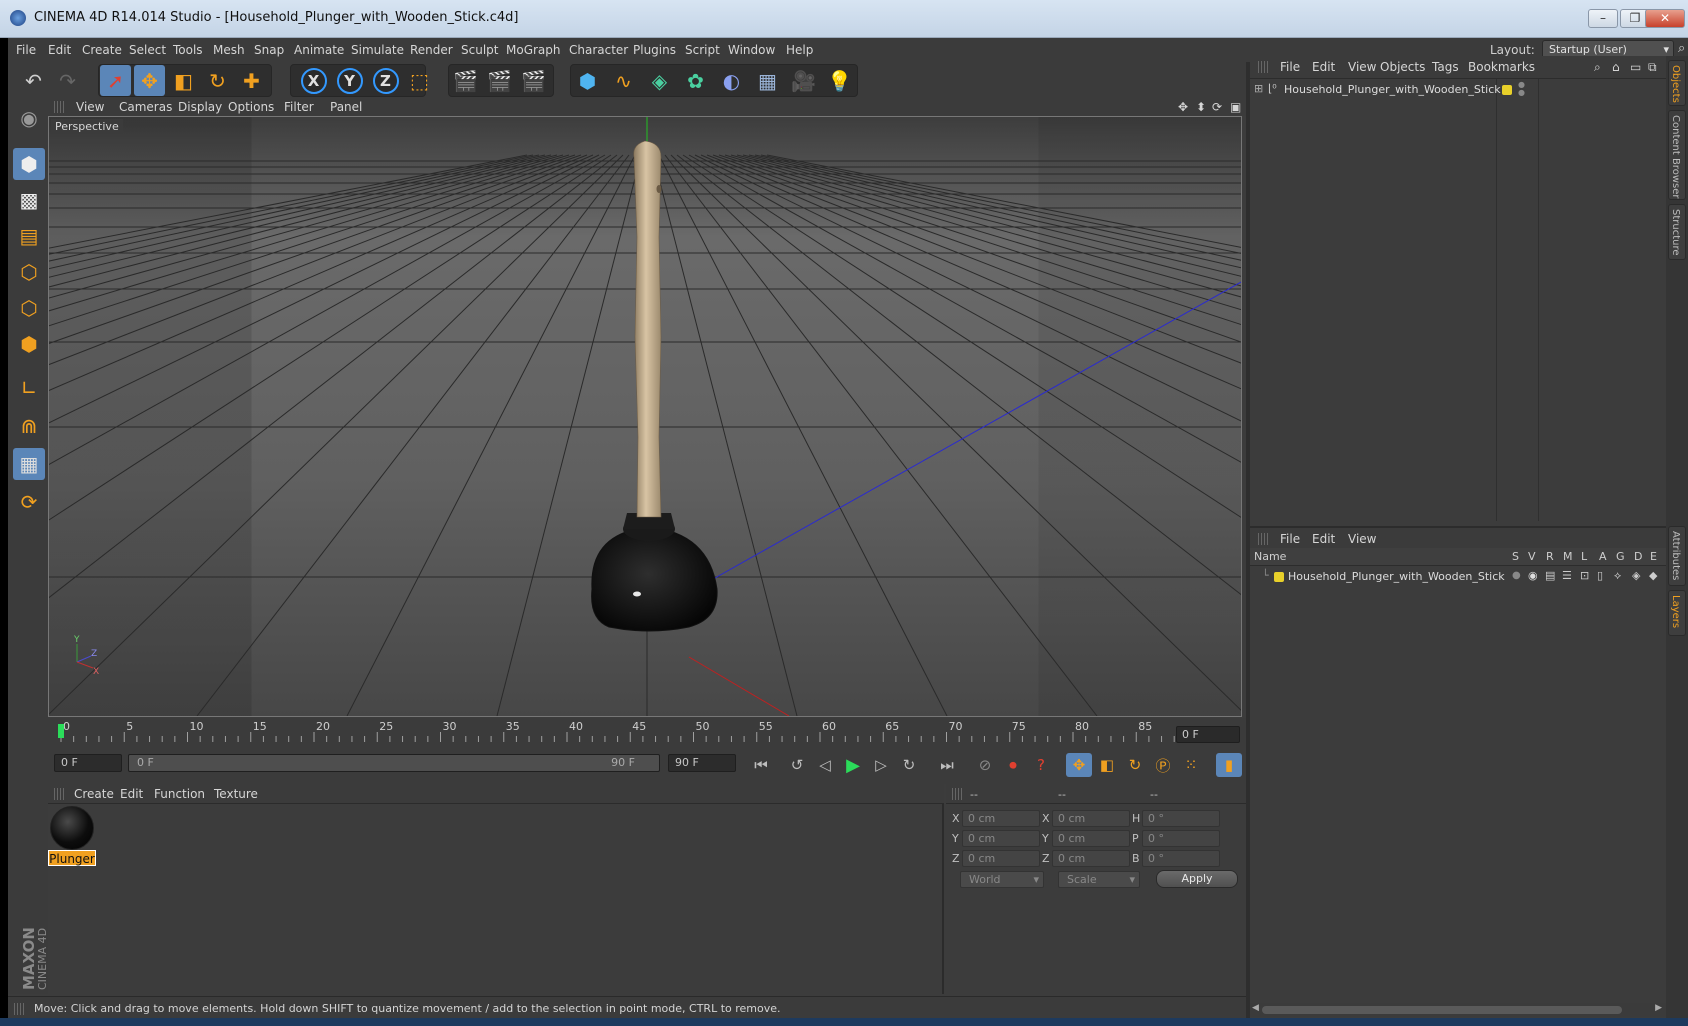 This screenshot has width=1688, height=1026. I want to click on pos-y-field: 0 cm, so click(1001, 838).